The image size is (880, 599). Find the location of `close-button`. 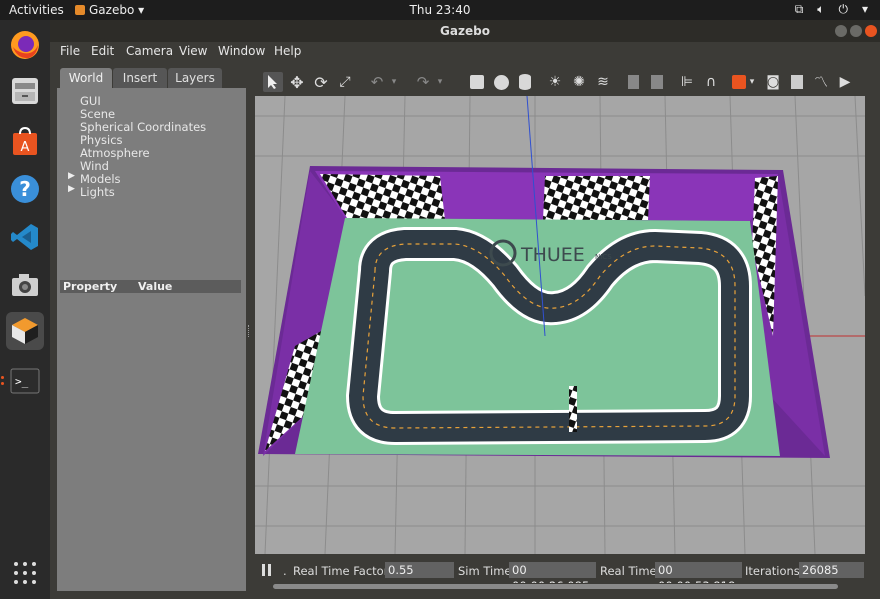

close-button is located at coordinates (871, 31).